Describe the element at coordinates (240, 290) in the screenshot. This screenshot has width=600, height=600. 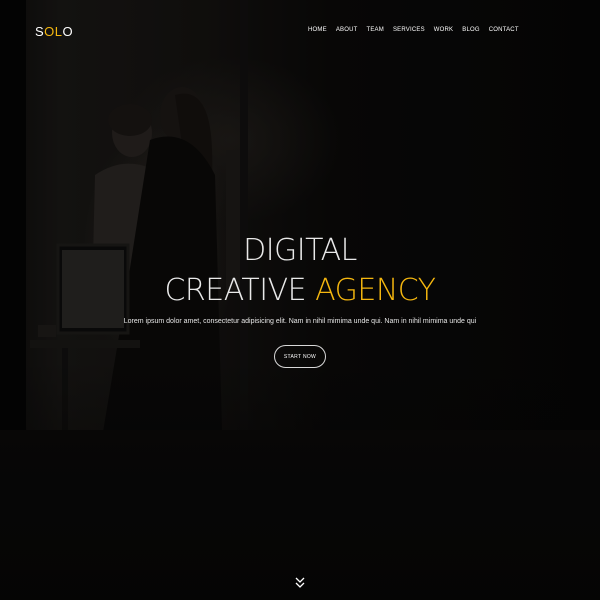
I see `hero-headline-prefix: CREATIVE` at that location.